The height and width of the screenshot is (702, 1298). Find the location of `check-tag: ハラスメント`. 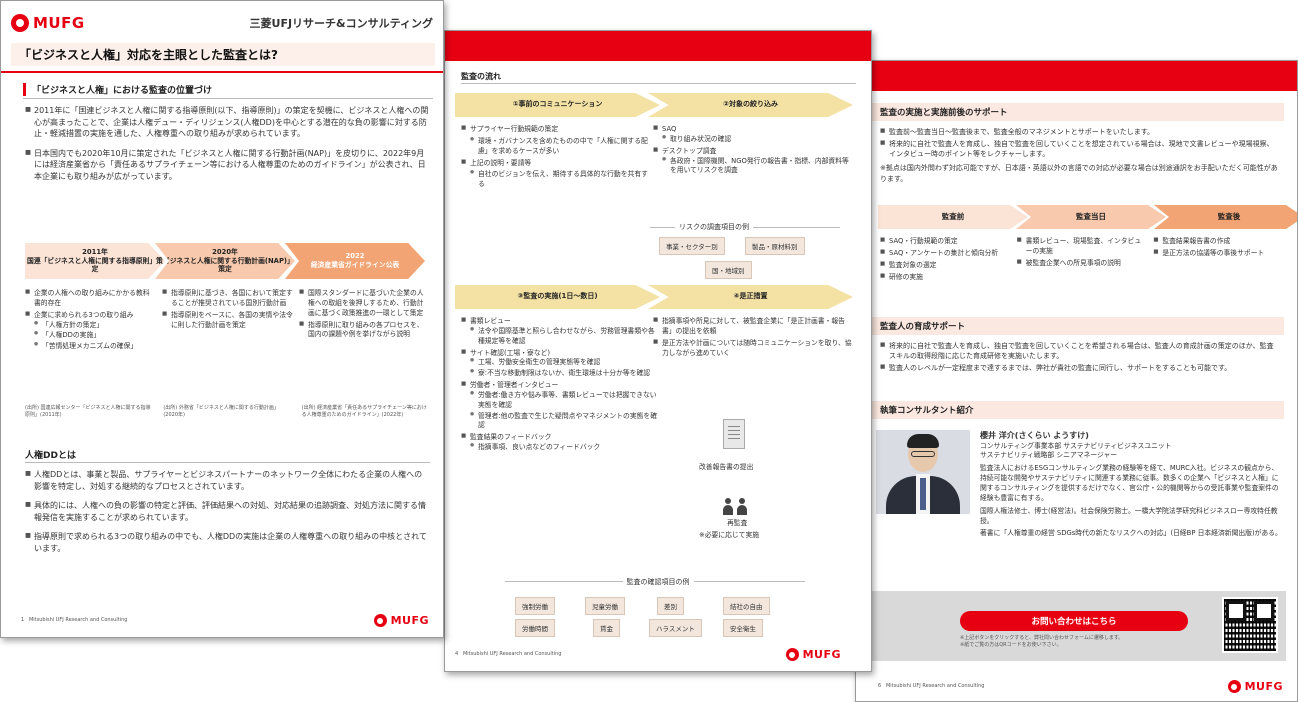

check-tag: ハラスメント is located at coordinates (675, 628).